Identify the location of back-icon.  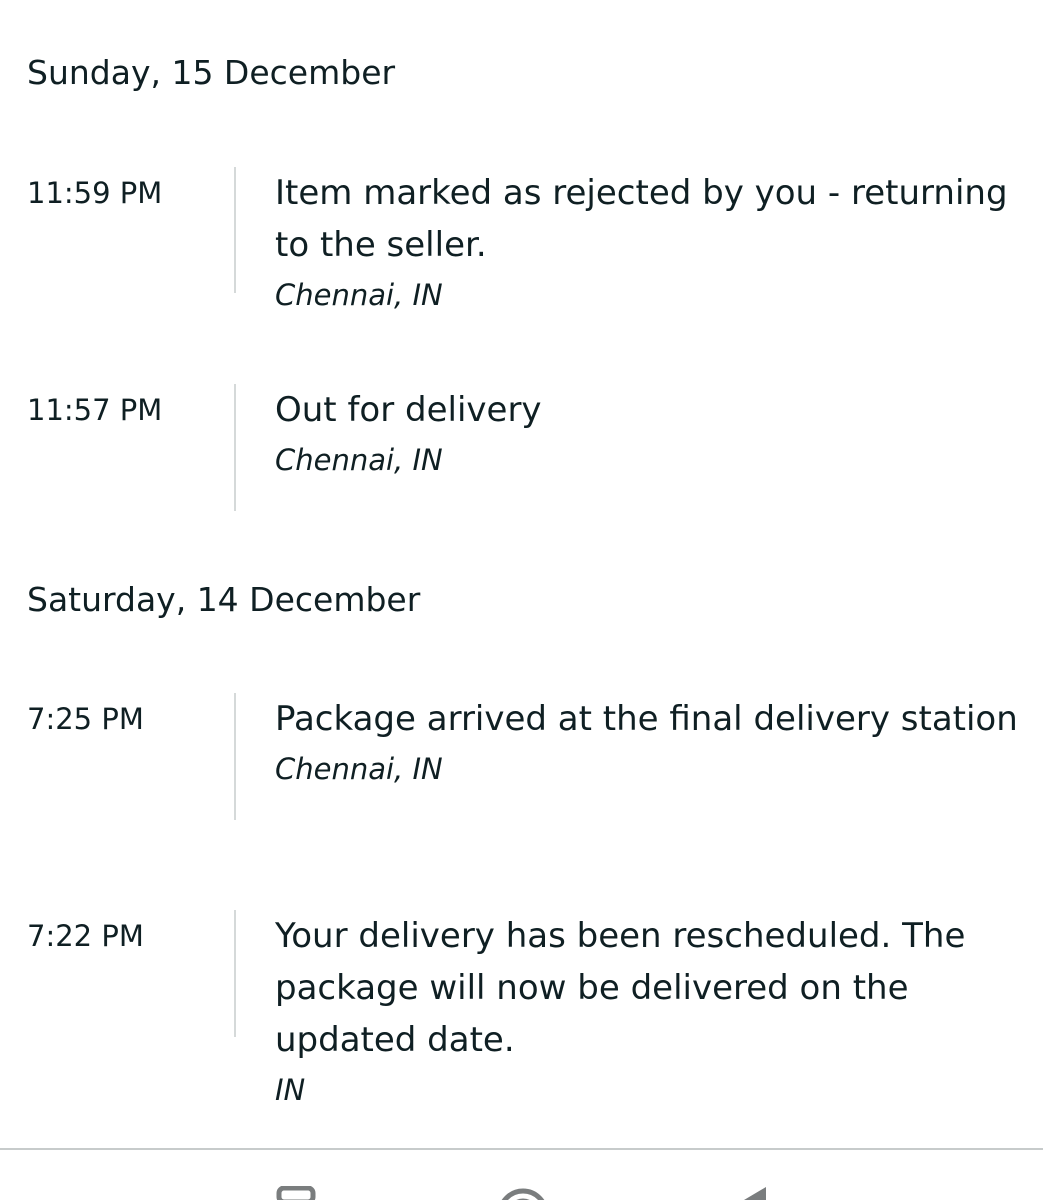
(755, 1193).